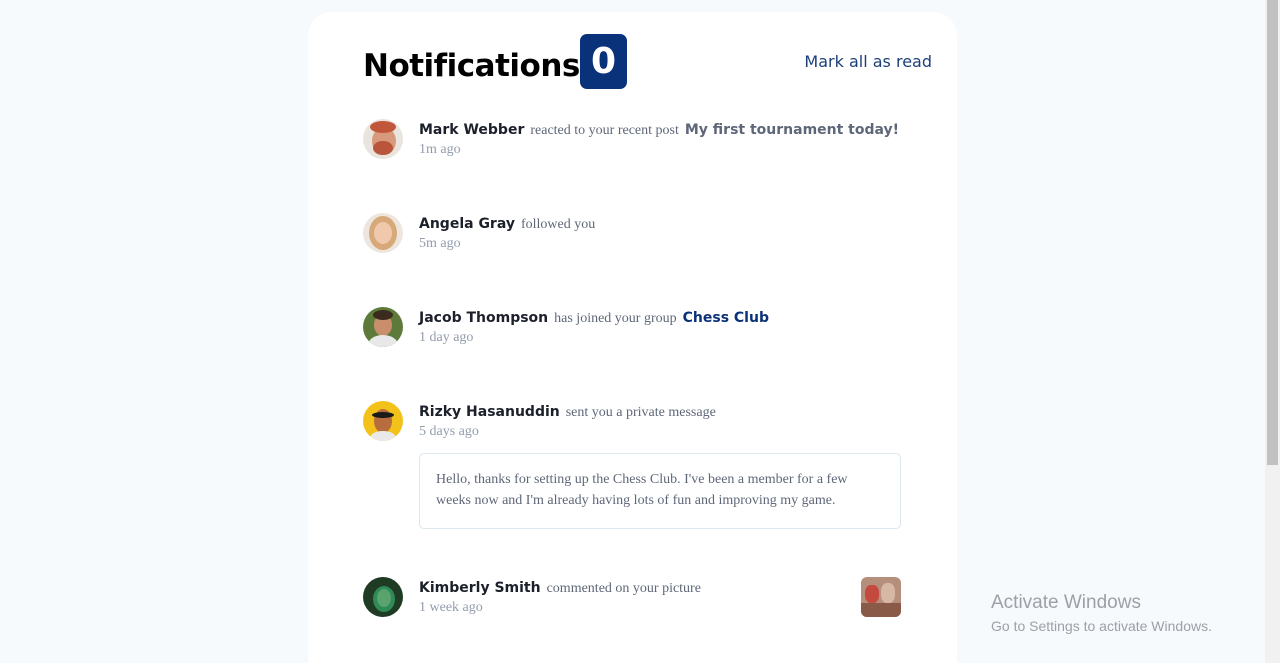  What do you see at coordinates (1101, 626) in the screenshot?
I see `watermark-subtitle: Go to Settings to activate Windows.` at bounding box center [1101, 626].